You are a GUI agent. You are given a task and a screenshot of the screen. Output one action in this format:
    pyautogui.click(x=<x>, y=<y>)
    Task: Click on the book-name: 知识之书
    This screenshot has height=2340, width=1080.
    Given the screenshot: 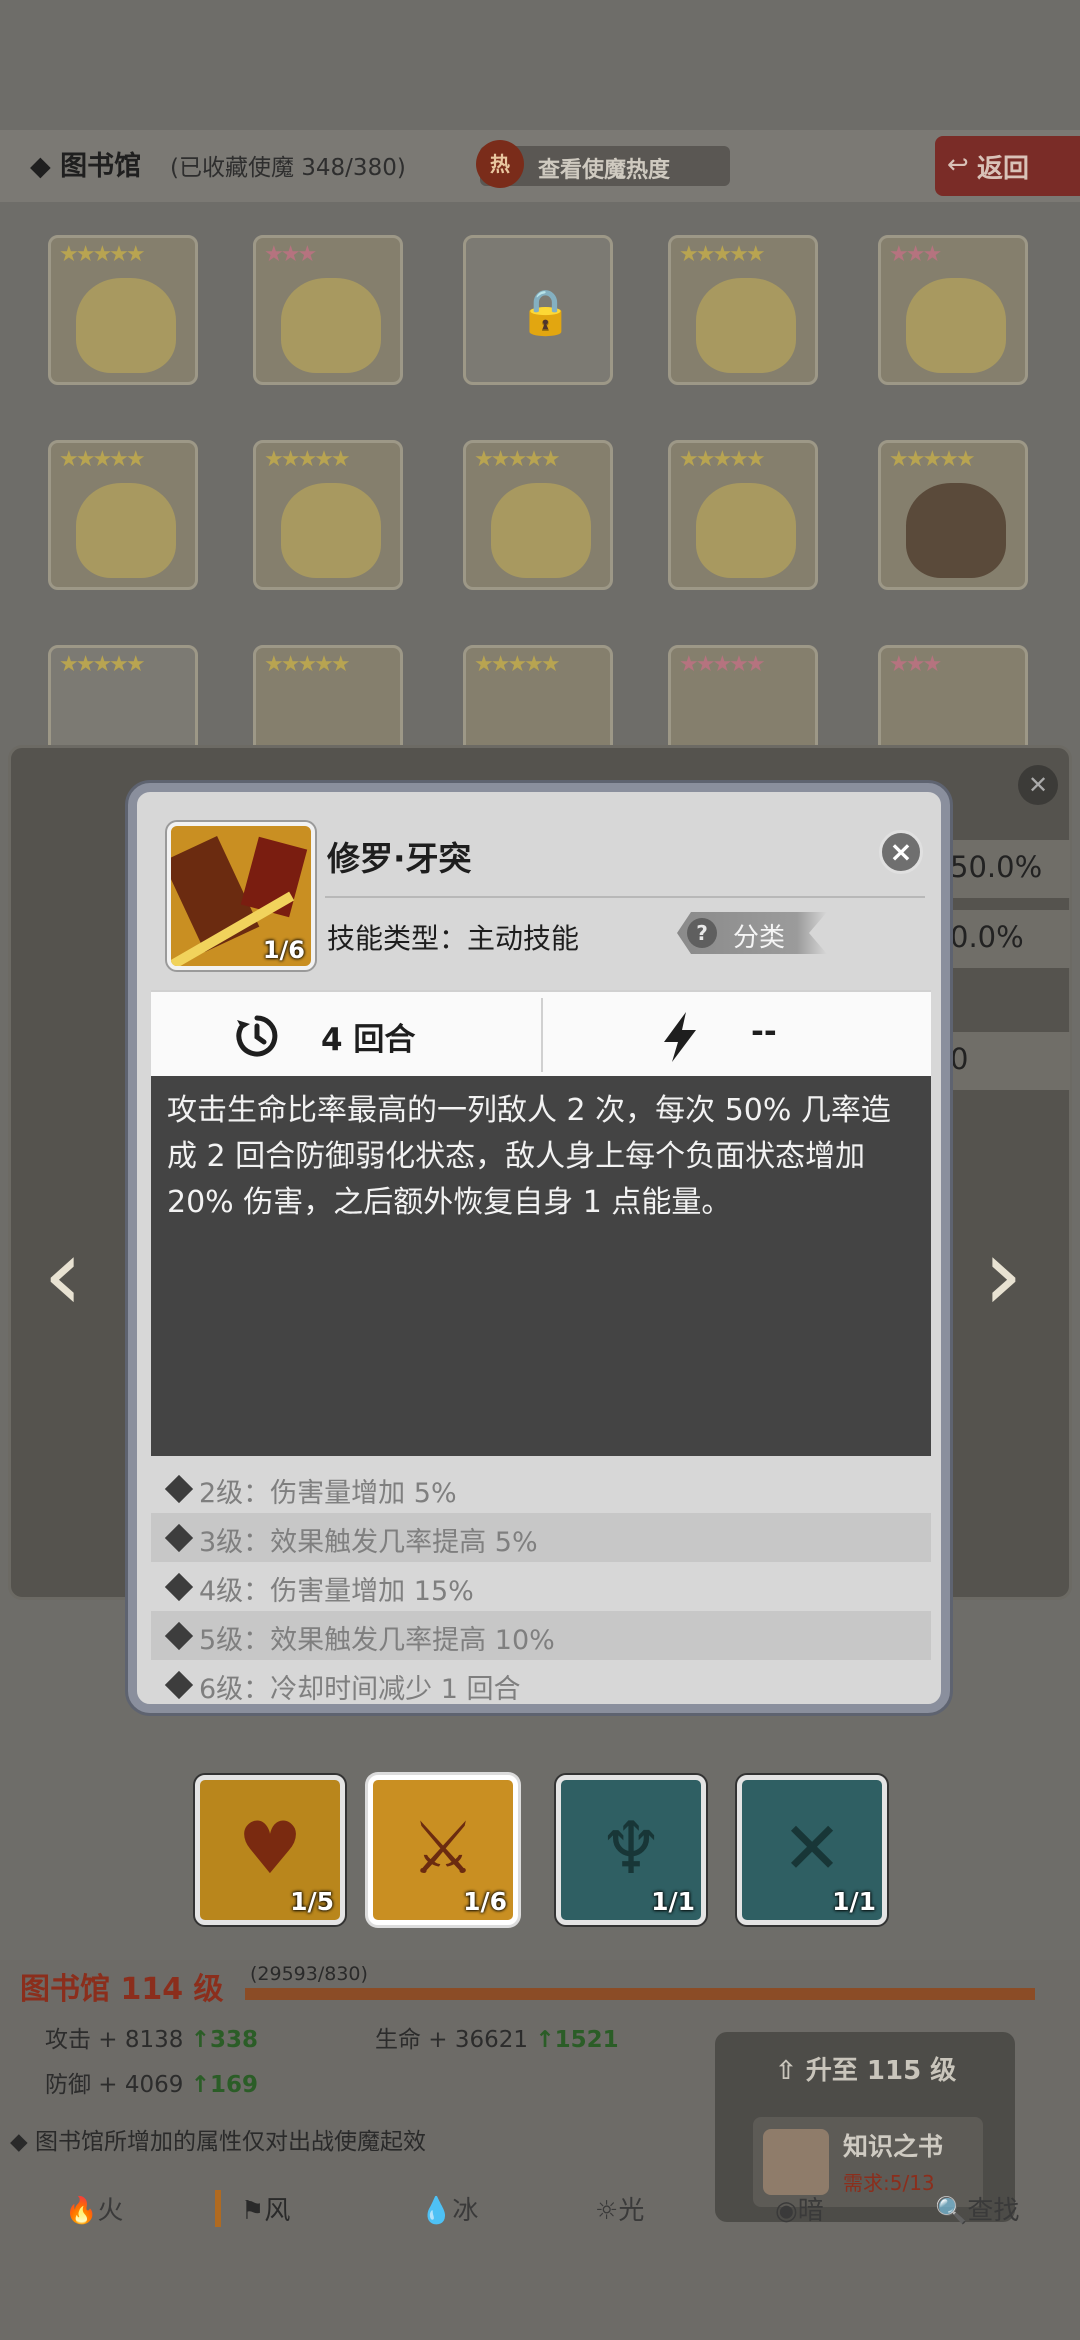 What is the action you would take?
    pyautogui.click(x=893, y=2146)
    